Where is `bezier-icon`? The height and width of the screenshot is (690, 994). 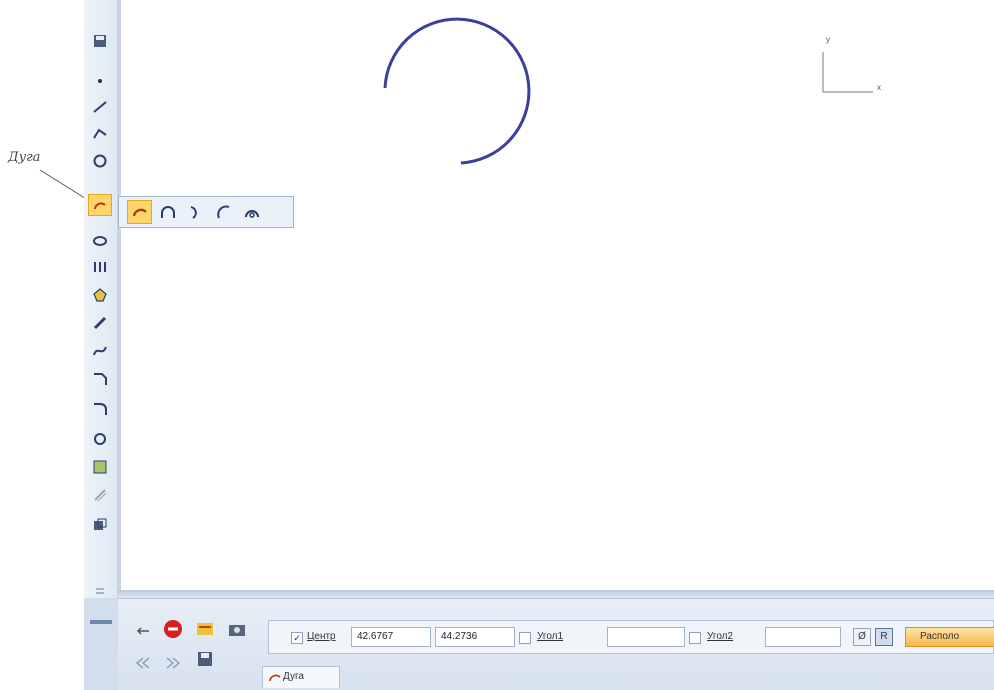
bezier-icon is located at coordinates (100, 351).